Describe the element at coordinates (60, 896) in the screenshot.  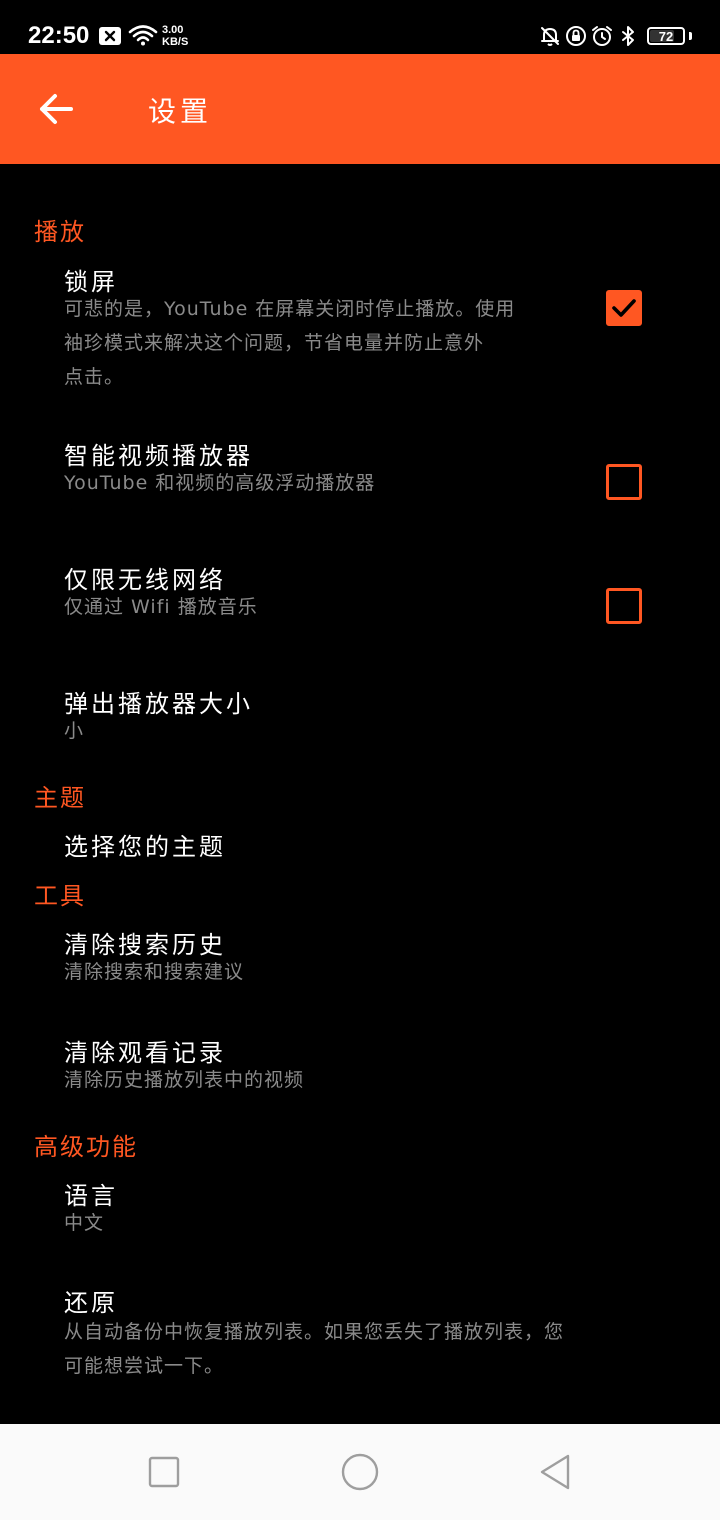
I see `section-header-tools: 工具` at that location.